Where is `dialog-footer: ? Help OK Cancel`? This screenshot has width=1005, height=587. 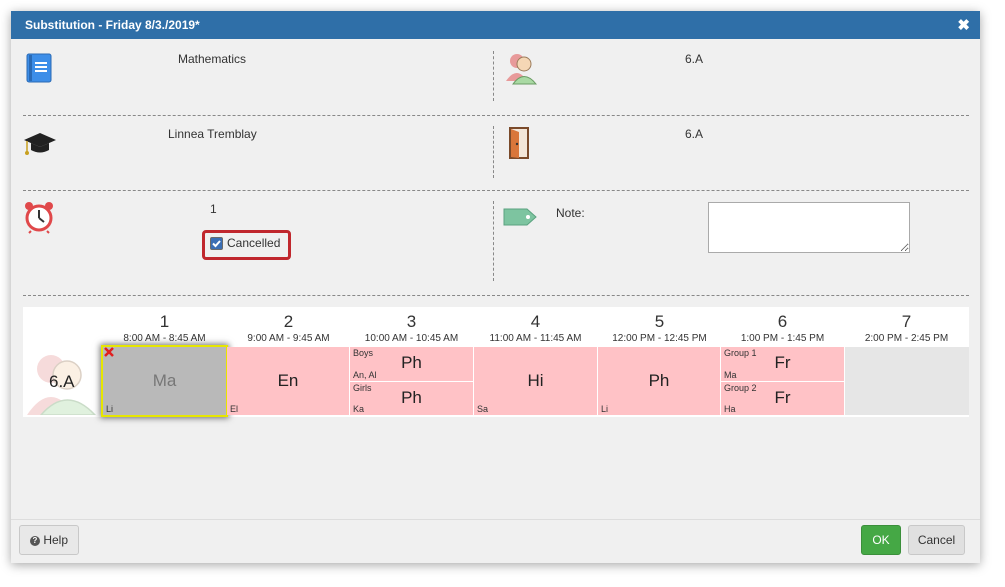
dialog-footer: ? Help OK Cancel is located at coordinates (495, 541).